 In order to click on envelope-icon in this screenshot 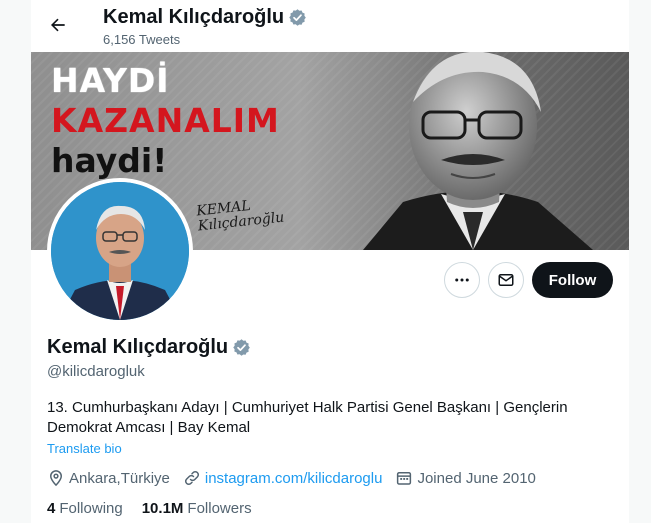, I will do `click(506, 280)`.